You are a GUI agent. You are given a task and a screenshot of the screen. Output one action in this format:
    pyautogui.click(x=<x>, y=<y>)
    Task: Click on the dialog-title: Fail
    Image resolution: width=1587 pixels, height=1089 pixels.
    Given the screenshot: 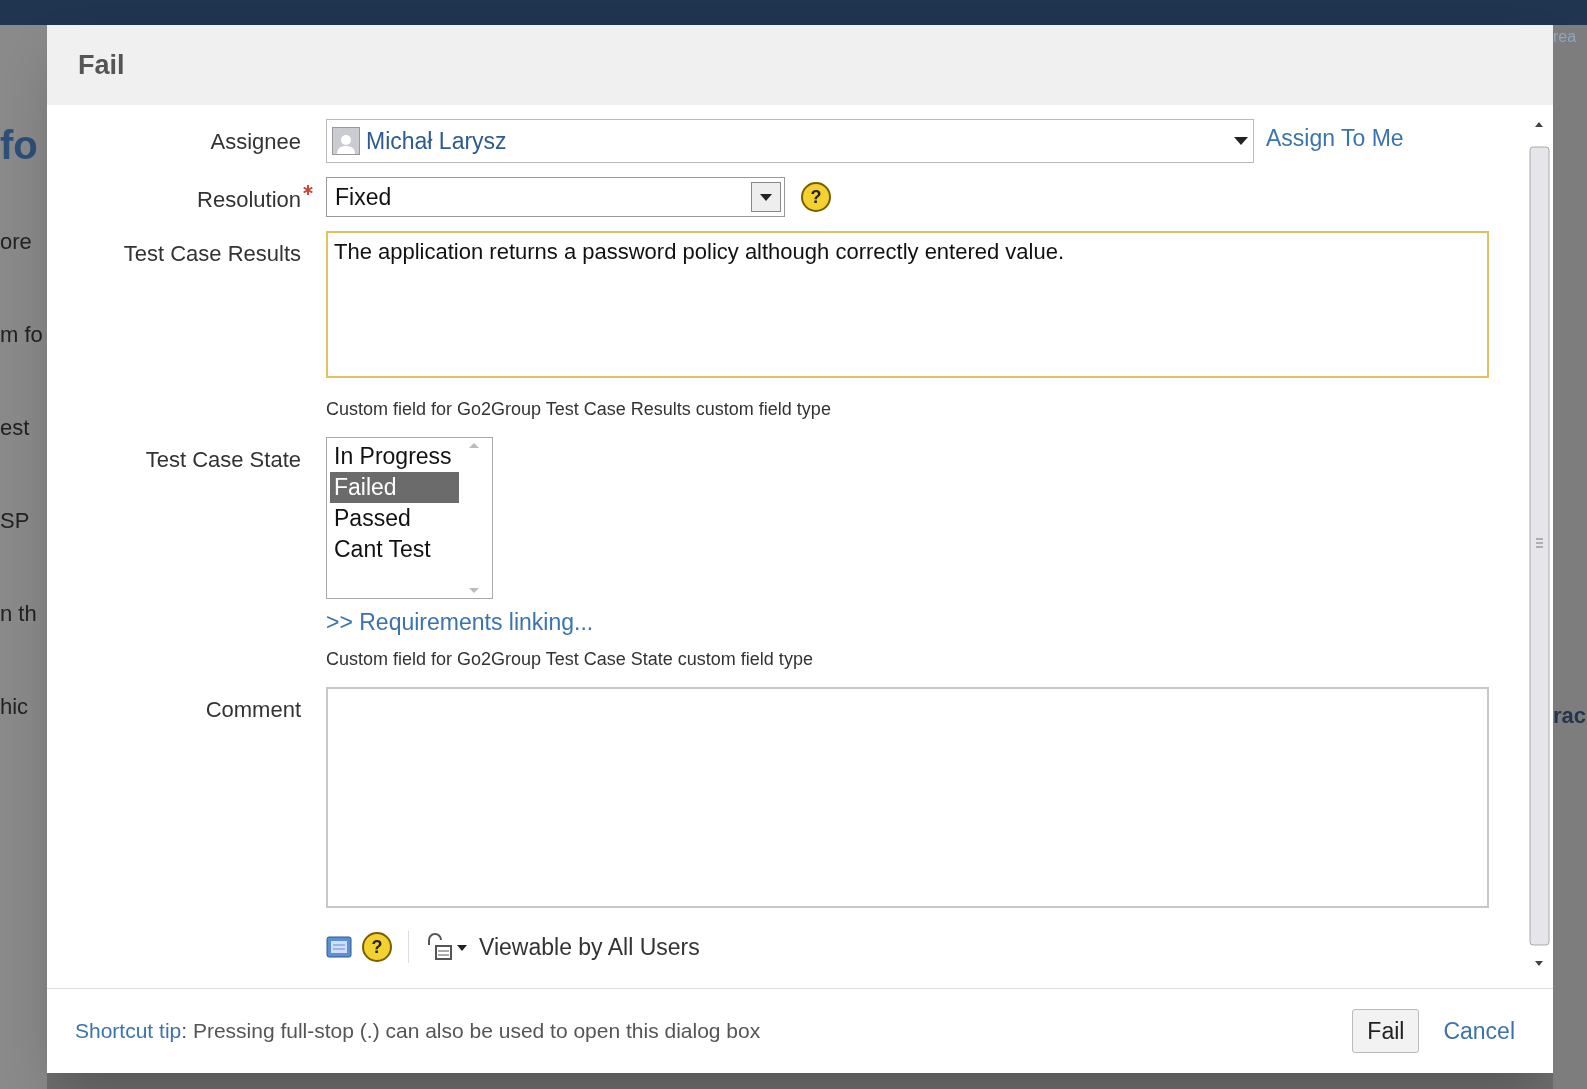 What is the action you would take?
    pyautogui.click(x=101, y=65)
    